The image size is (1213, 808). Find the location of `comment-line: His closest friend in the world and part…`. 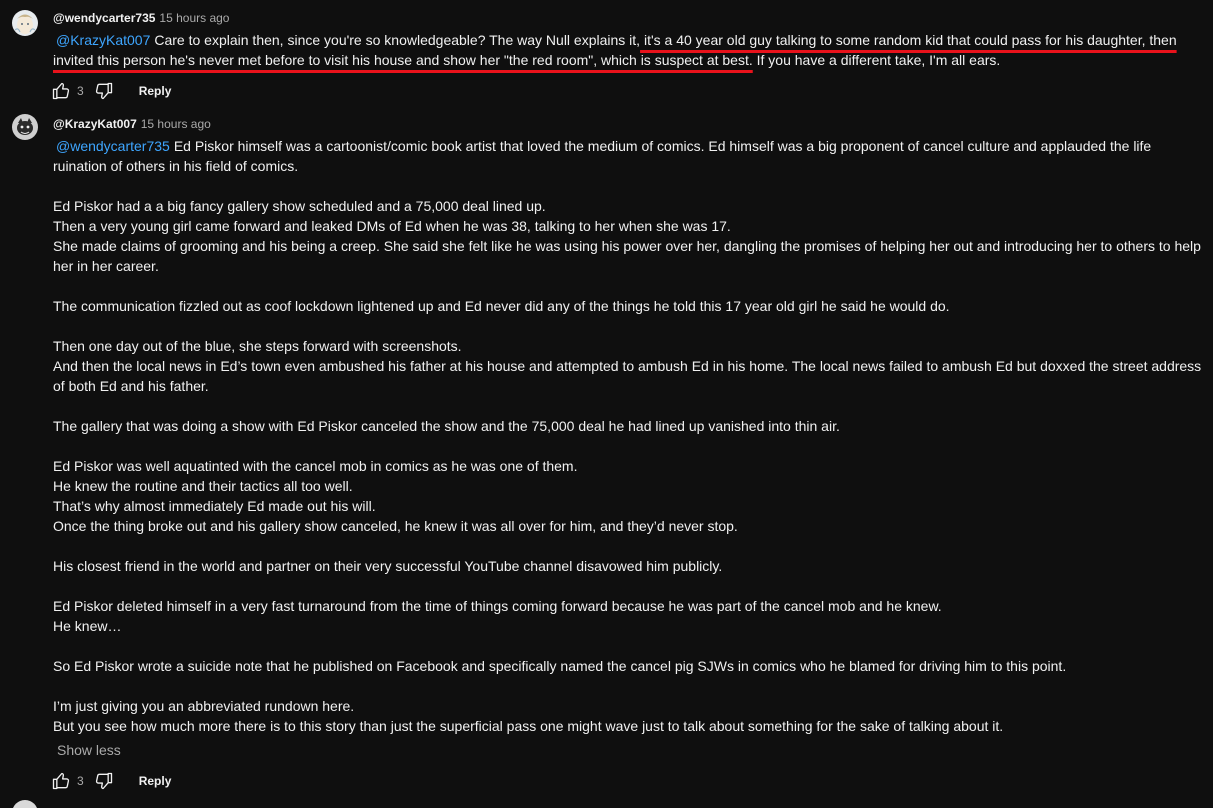

comment-line: His closest friend in the world and part… is located at coordinates (388, 566).